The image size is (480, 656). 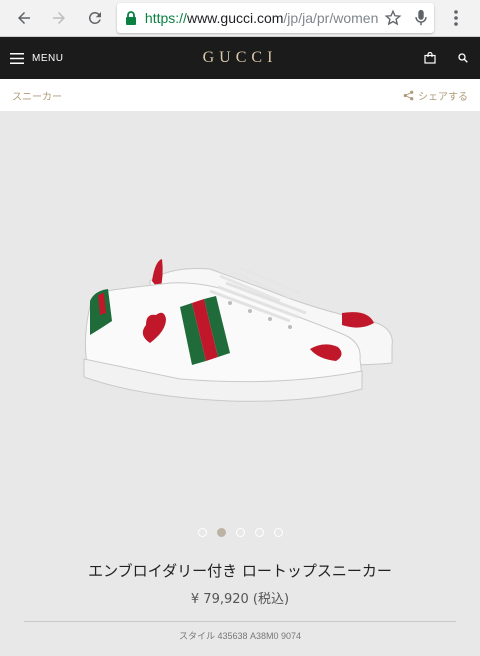 What do you see at coordinates (17, 58) in the screenshot?
I see `hamburger-icon` at bounding box center [17, 58].